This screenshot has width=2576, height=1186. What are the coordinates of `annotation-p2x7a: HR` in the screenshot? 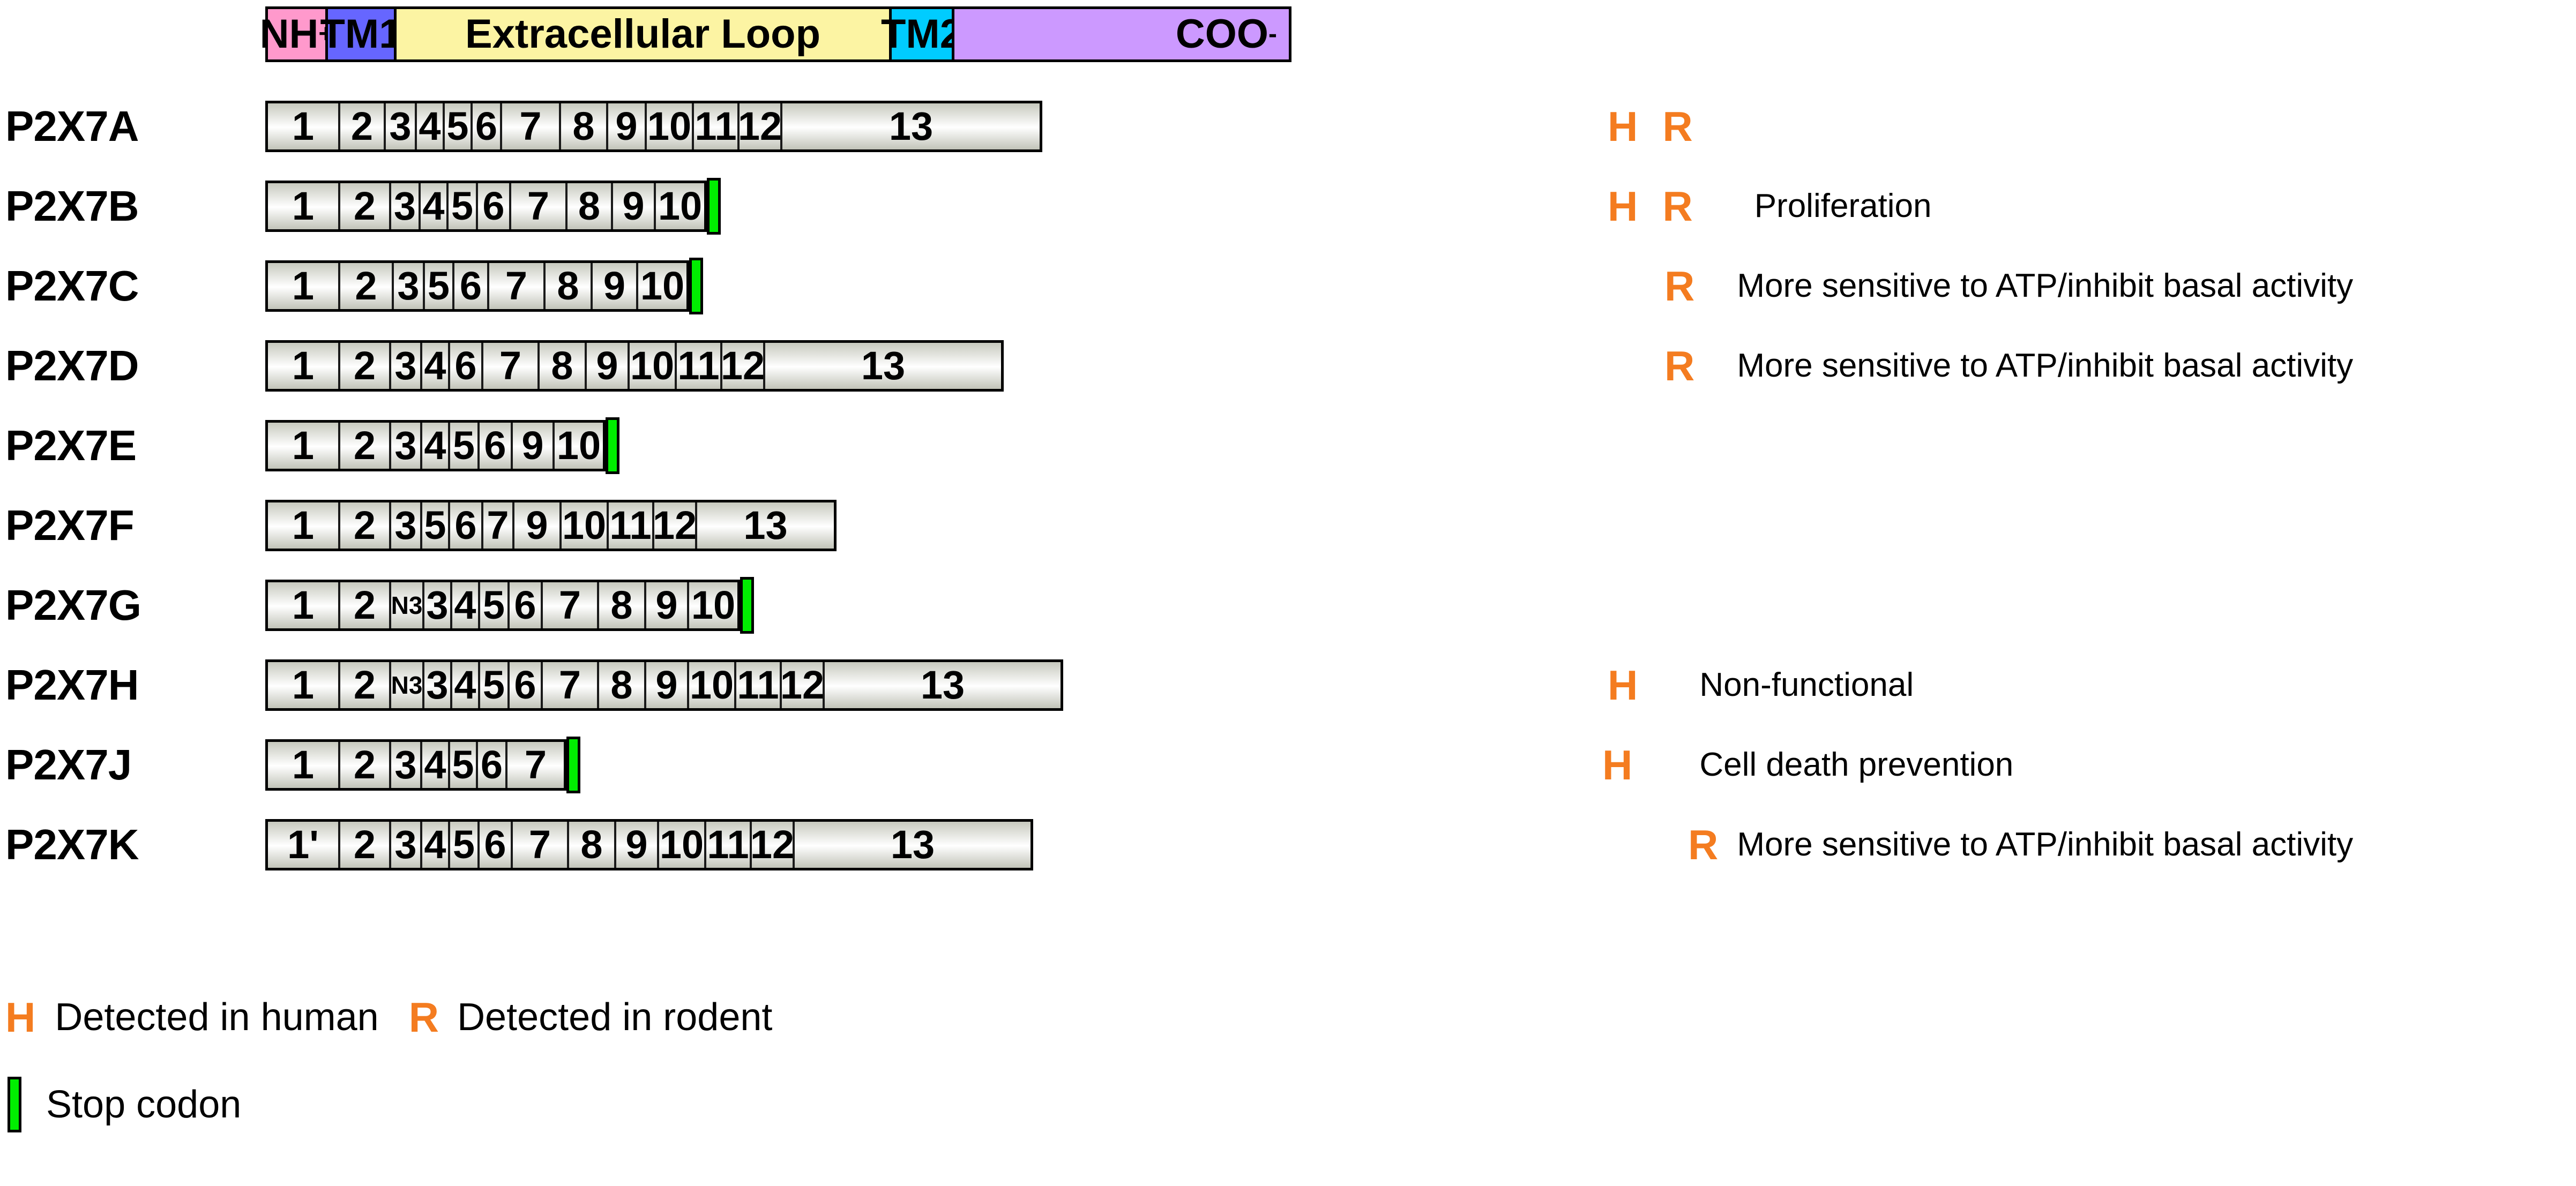 It's located at (1651, 126).